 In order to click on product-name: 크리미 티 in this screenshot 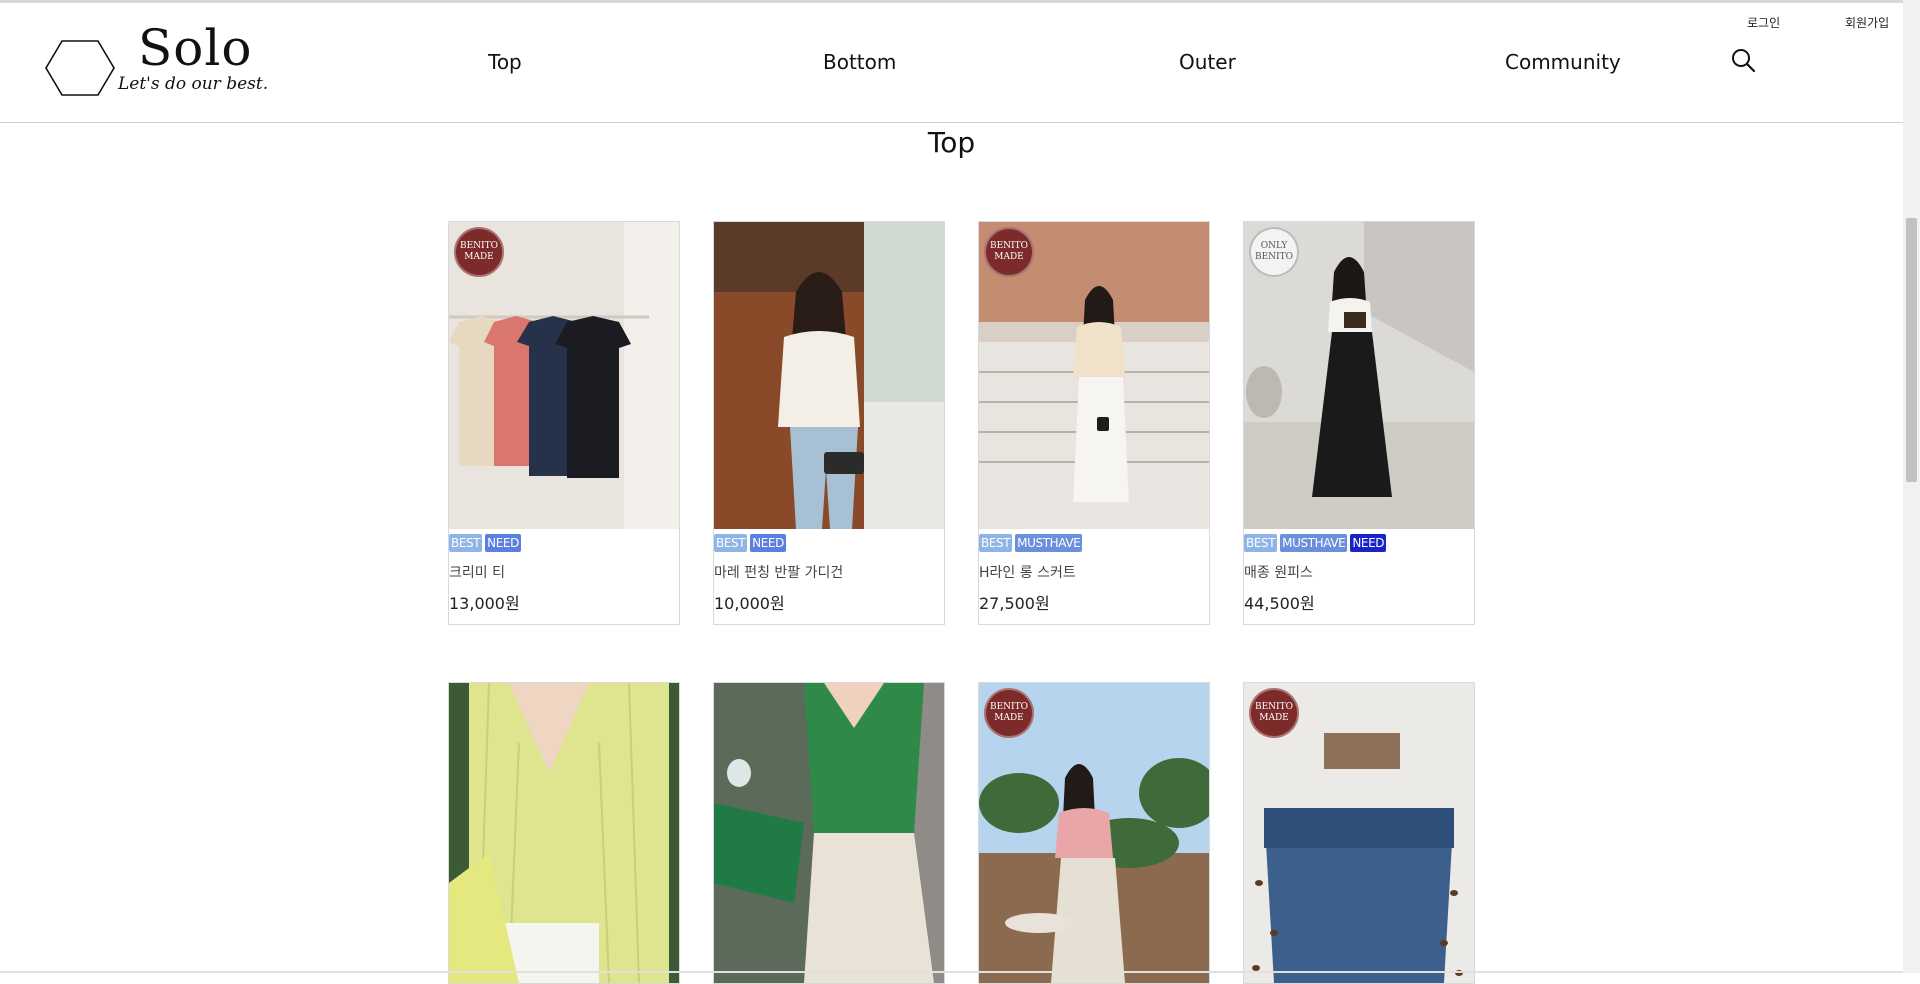, I will do `click(564, 572)`.